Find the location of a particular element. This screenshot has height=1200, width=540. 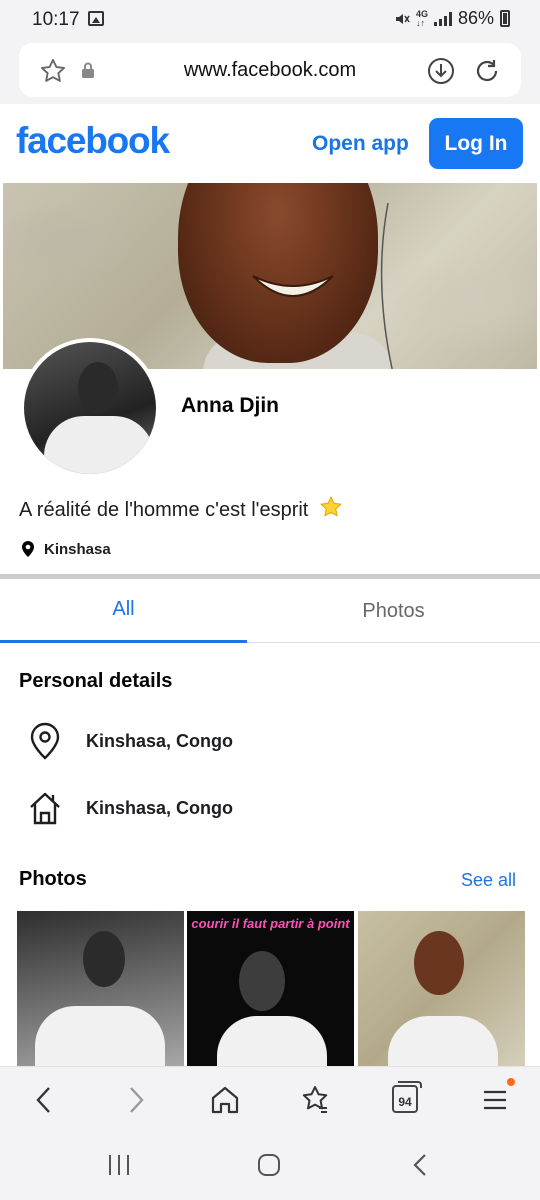

battery-icon is located at coordinates (505, 18).